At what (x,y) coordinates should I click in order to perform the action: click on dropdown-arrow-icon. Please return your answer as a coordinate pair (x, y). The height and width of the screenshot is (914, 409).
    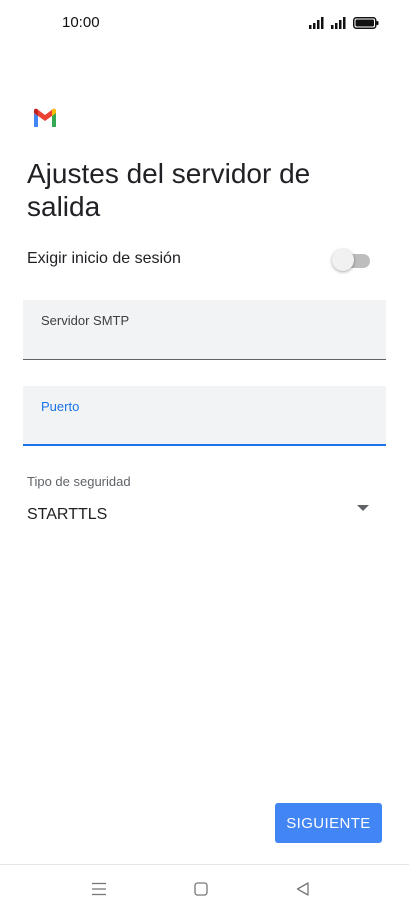
    Looking at the image, I should click on (363, 508).